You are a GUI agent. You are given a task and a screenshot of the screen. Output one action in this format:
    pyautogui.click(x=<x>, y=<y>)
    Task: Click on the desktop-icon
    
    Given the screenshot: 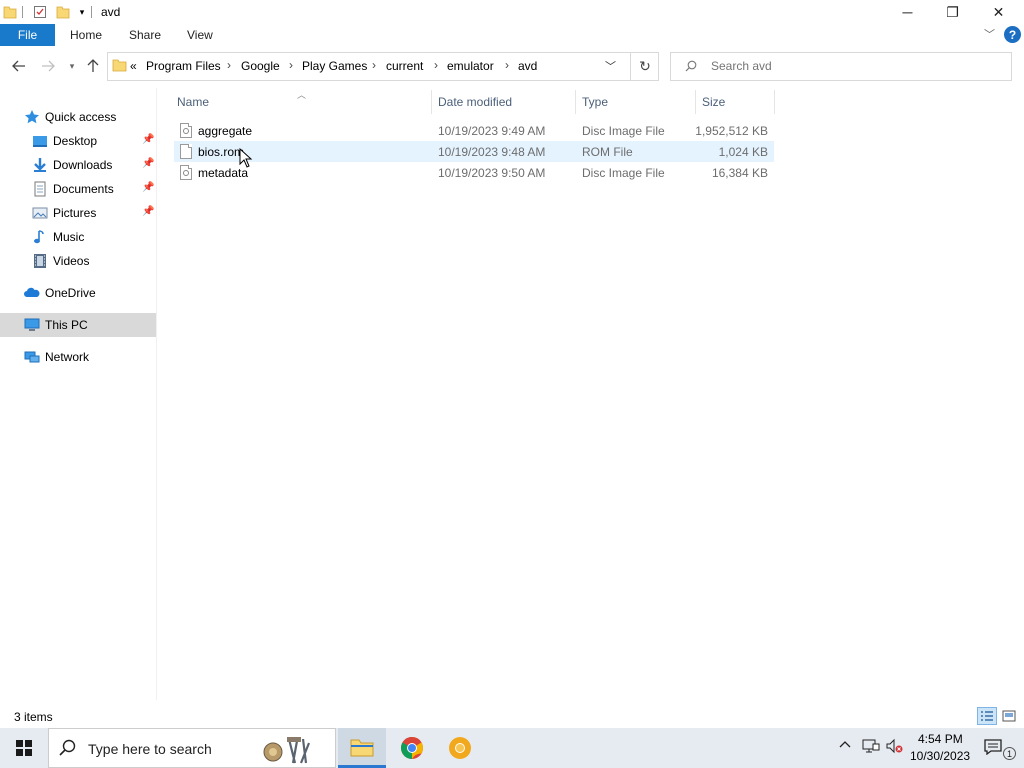 What is the action you would take?
    pyautogui.click(x=40, y=141)
    